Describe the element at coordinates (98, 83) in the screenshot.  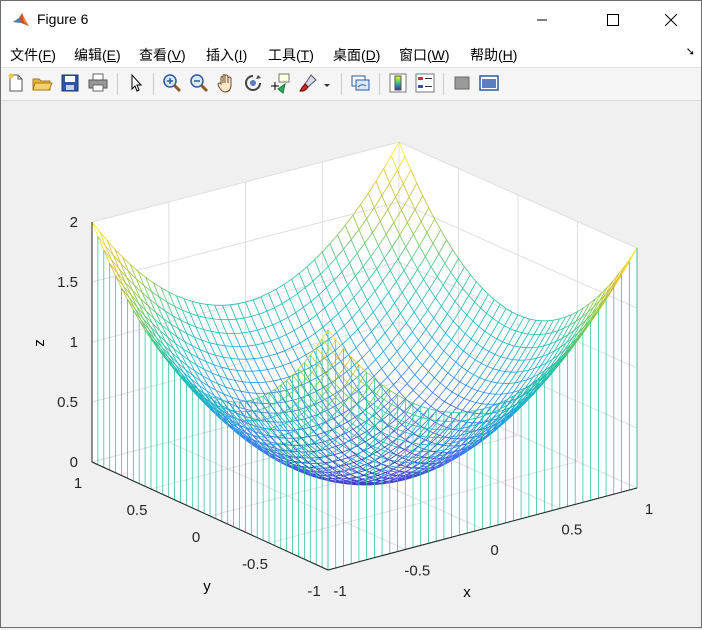
I see `print-icon` at that location.